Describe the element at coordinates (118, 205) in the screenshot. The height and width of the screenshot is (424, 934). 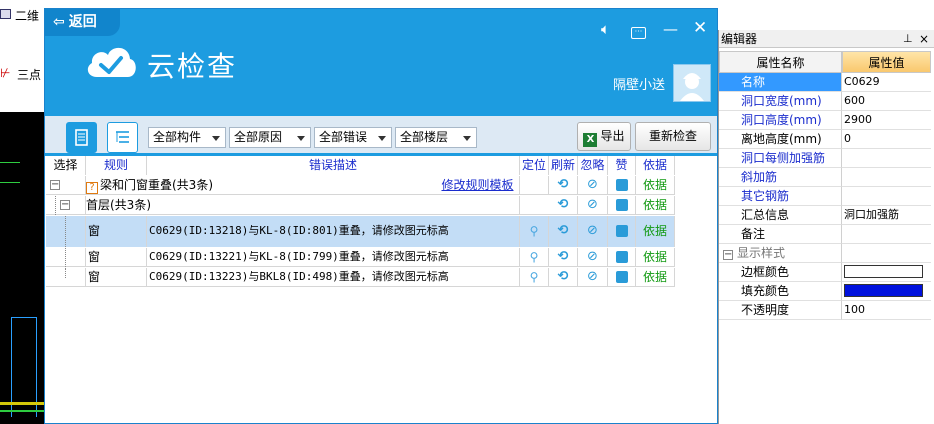
I see `floor-label: 首层(共3条)` at that location.